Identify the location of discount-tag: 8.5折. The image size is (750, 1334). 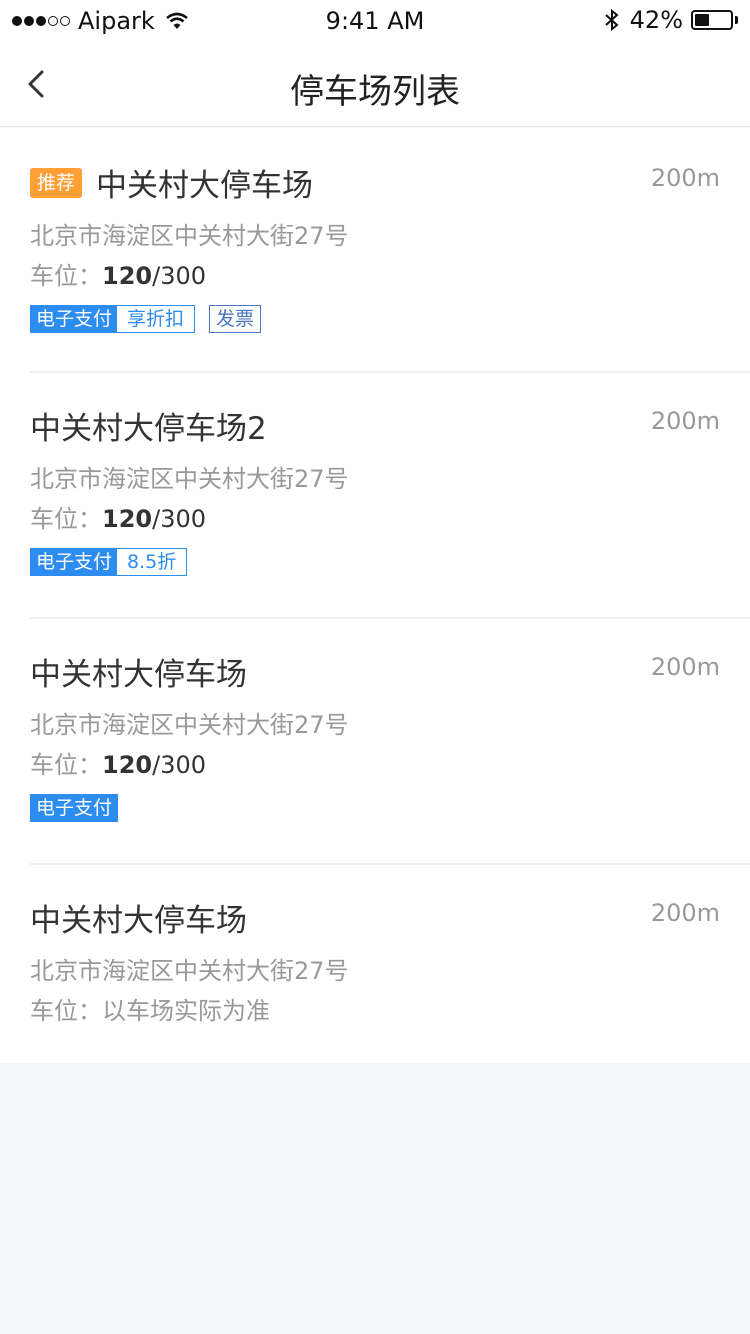
(152, 562).